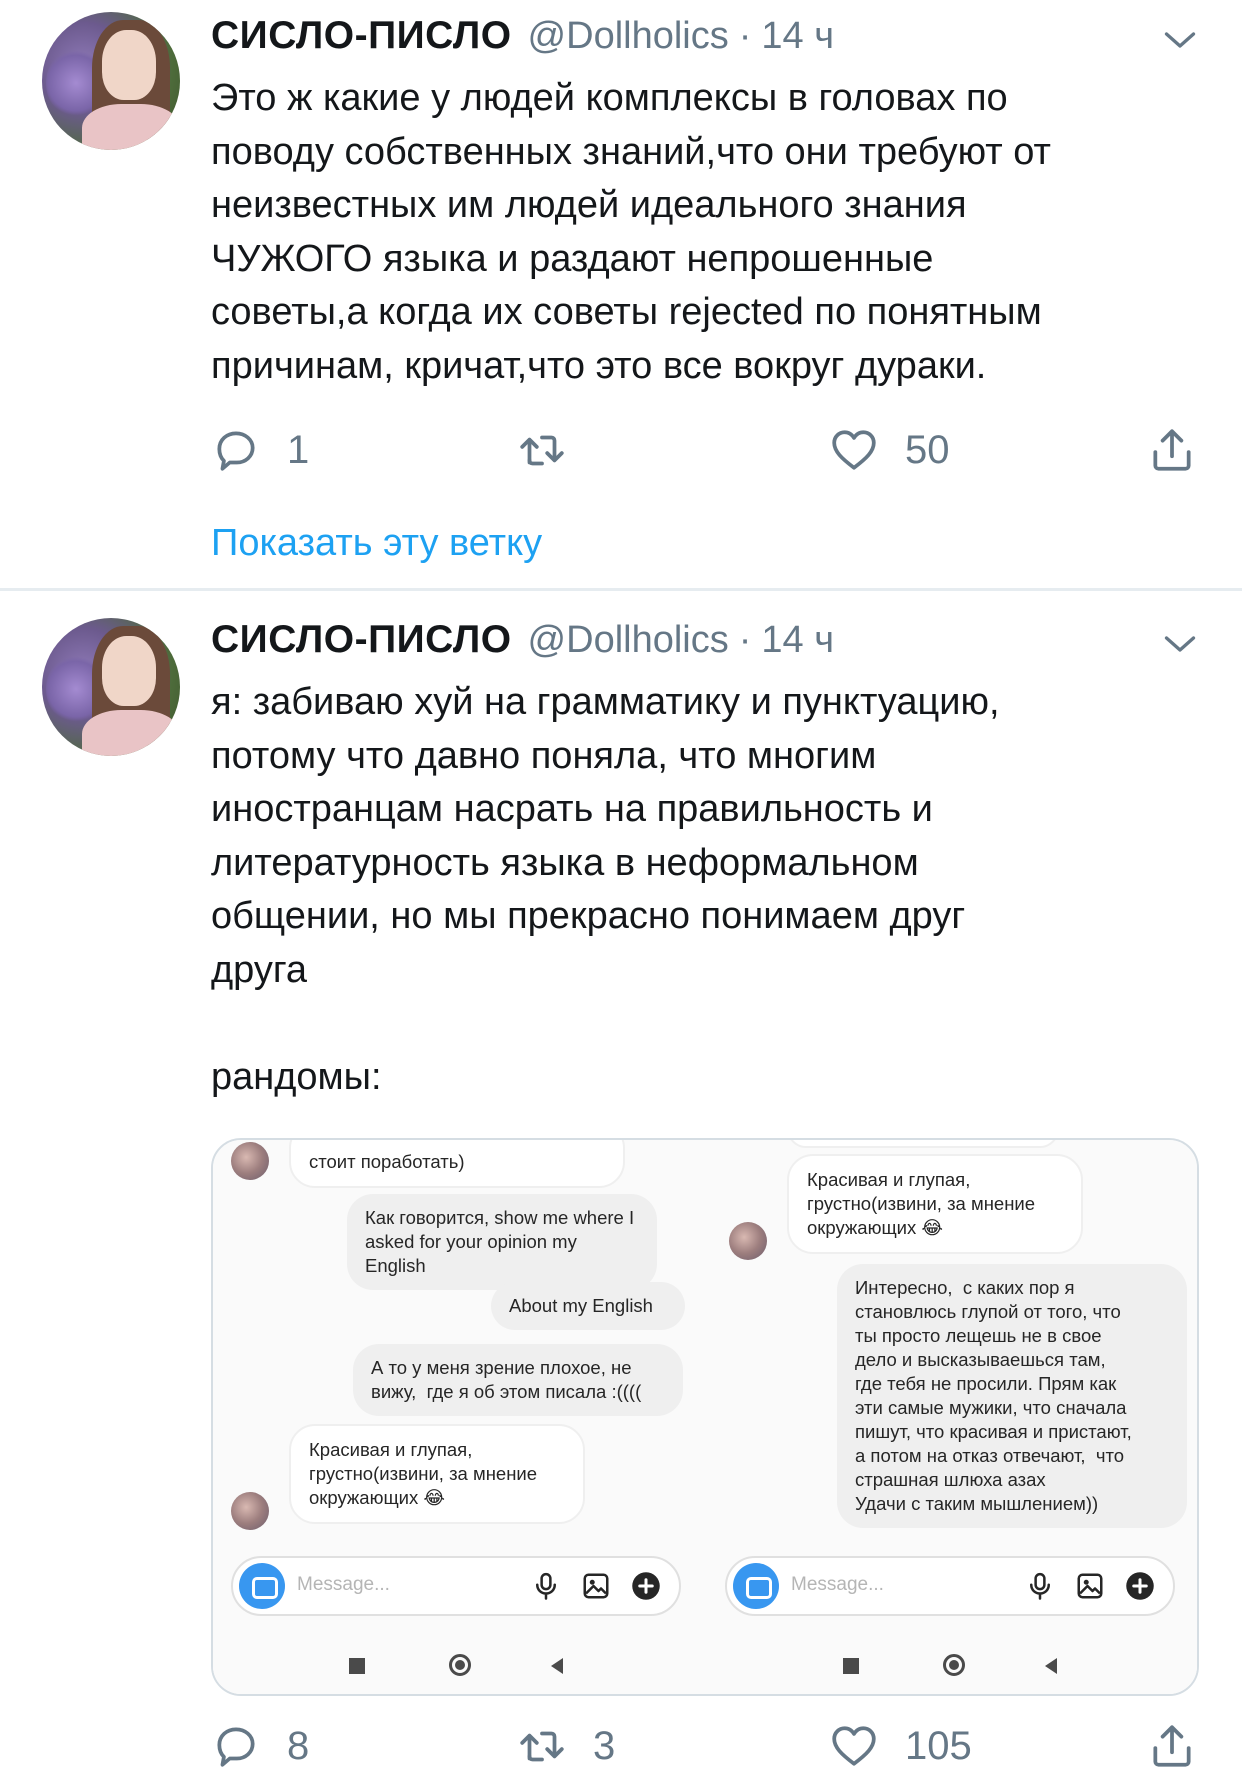  Describe the element at coordinates (376, 543) in the screenshot. I see `show-thread-link: Показать эту ветку` at that location.